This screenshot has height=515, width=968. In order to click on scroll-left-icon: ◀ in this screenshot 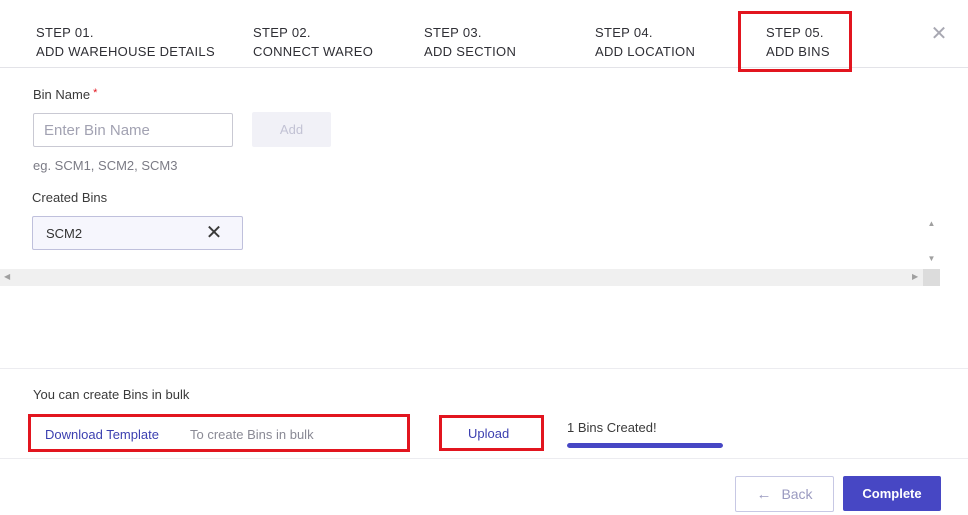, I will do `click(7, 276)`.